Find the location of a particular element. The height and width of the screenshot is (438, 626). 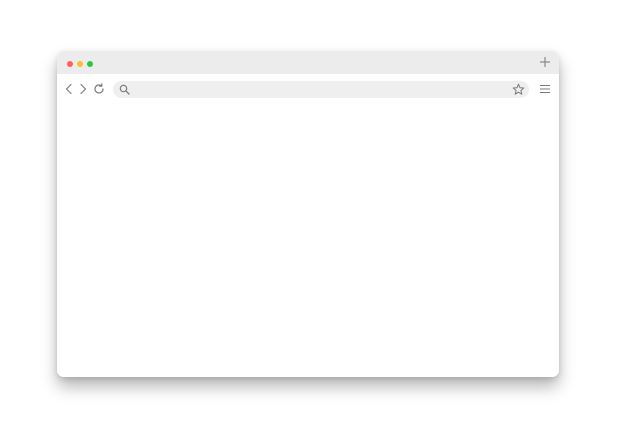

address-bar is located at coordinates (321, 89).